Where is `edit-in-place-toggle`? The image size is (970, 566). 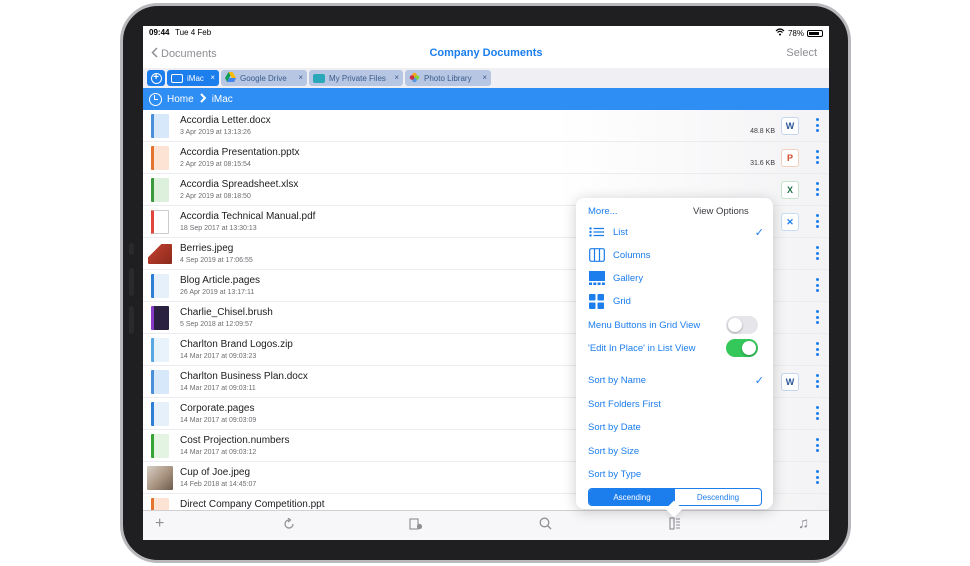 edit-in-place-toggle is located at coordinates (742, 348).